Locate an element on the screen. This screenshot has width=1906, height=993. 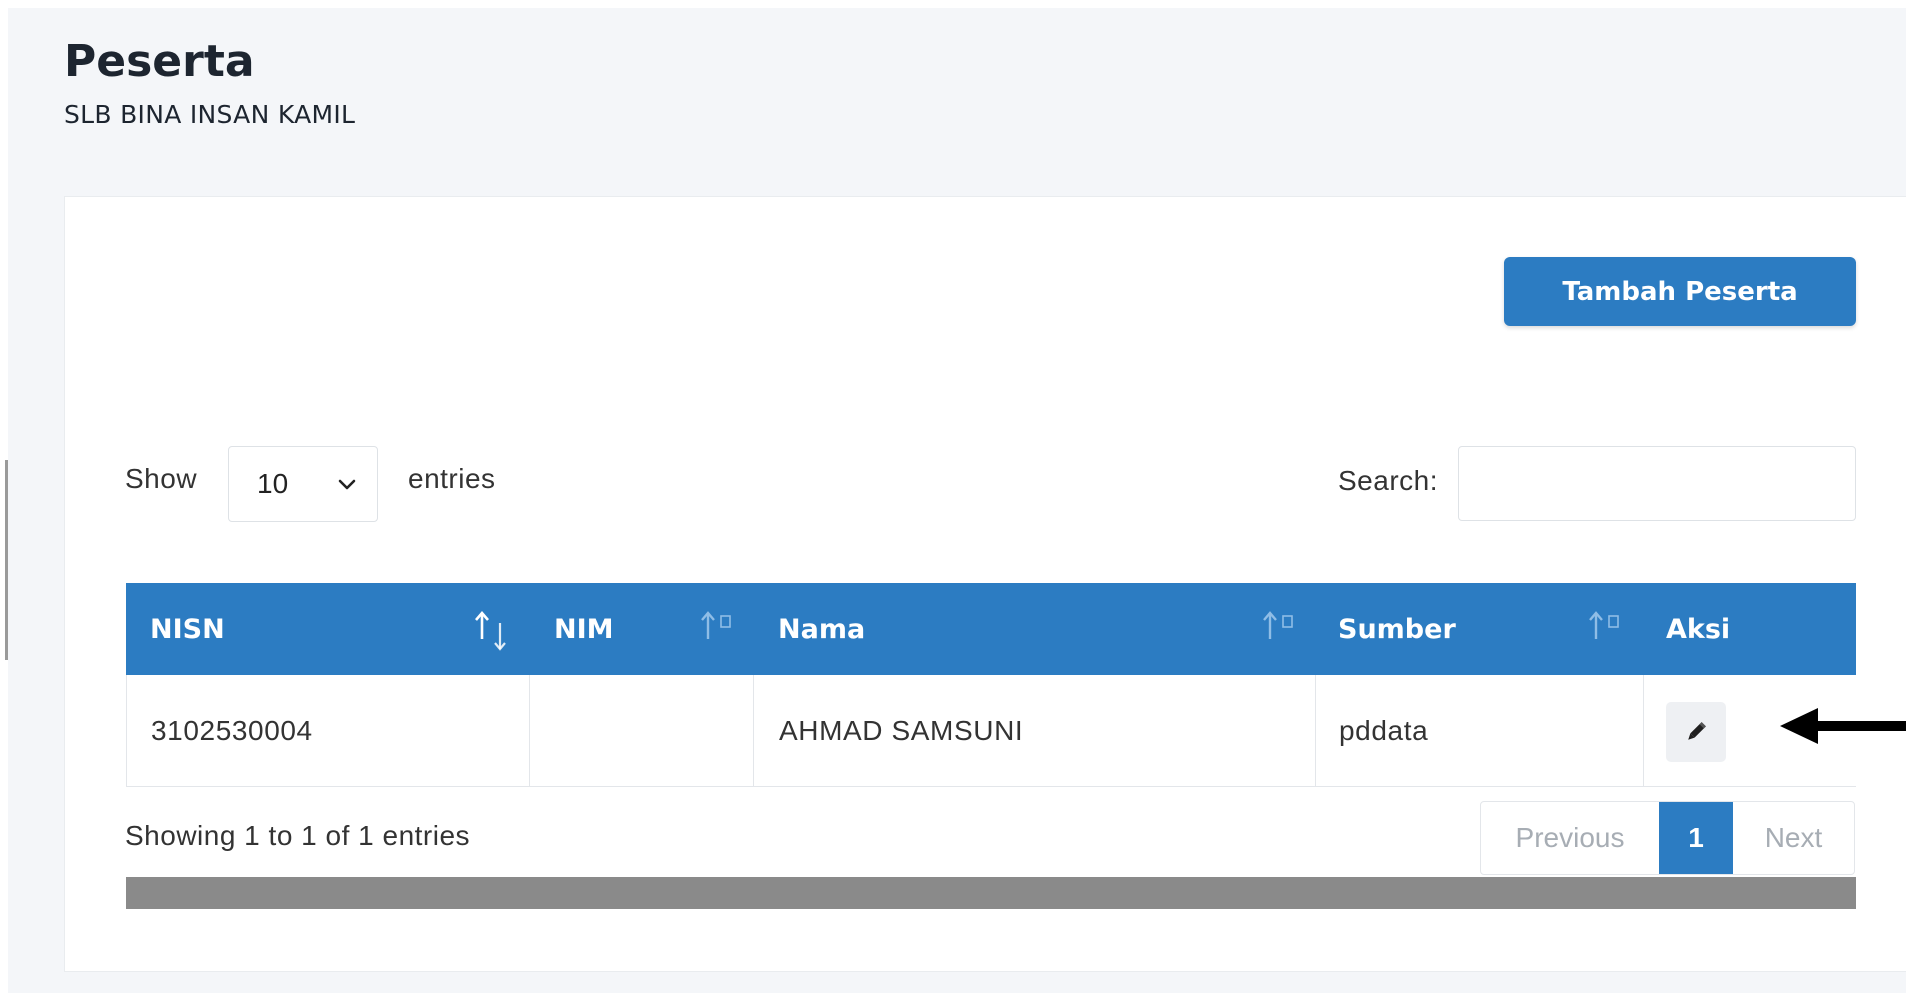
column-header-nama: Nama is located at coordinates (821, 629).